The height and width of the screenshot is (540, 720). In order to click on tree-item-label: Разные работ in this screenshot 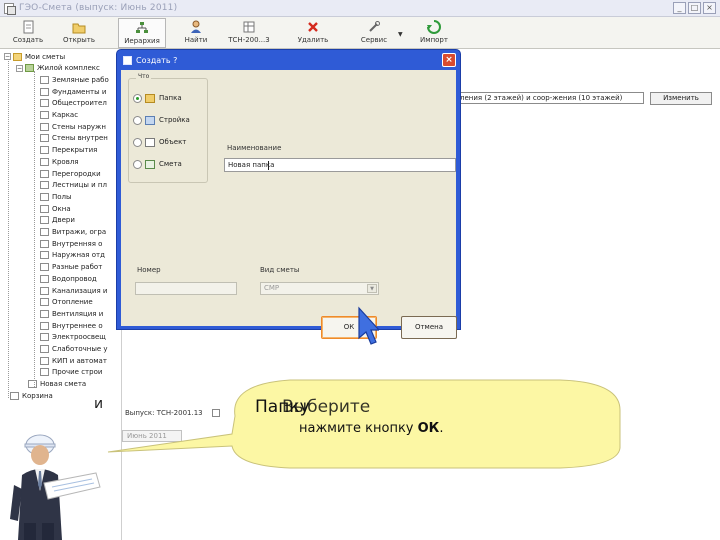, I will do `click(77, 267)`.